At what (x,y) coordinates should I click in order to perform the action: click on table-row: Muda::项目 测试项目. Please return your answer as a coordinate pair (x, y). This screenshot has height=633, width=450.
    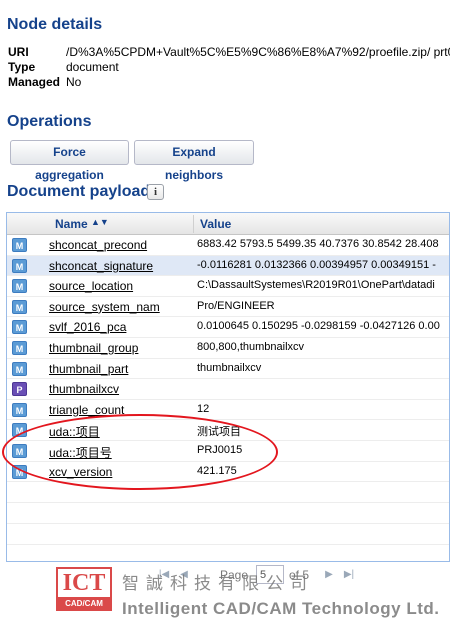
    Looking at the image, I should click on (228, 430).